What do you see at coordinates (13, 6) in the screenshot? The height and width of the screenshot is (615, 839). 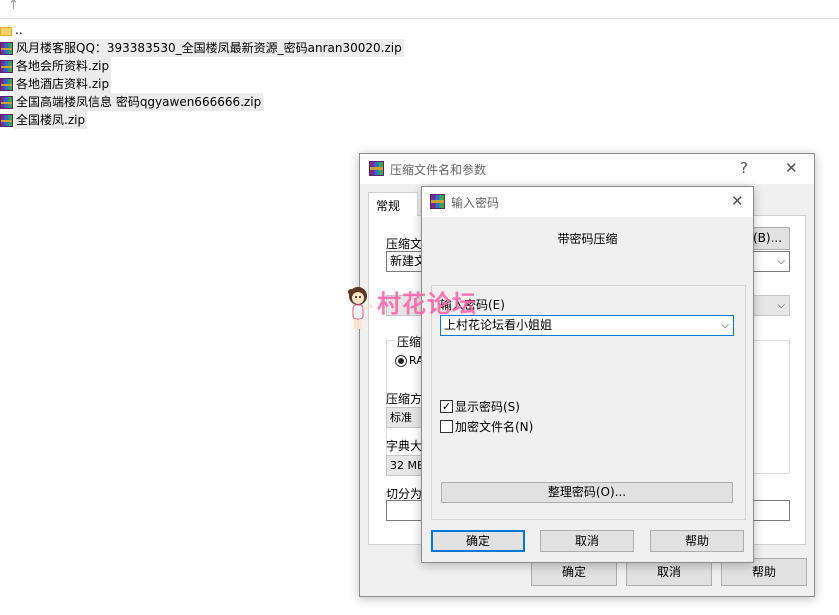 I see `up-arrow-icon: ↑` at bounding box center [13, 6].